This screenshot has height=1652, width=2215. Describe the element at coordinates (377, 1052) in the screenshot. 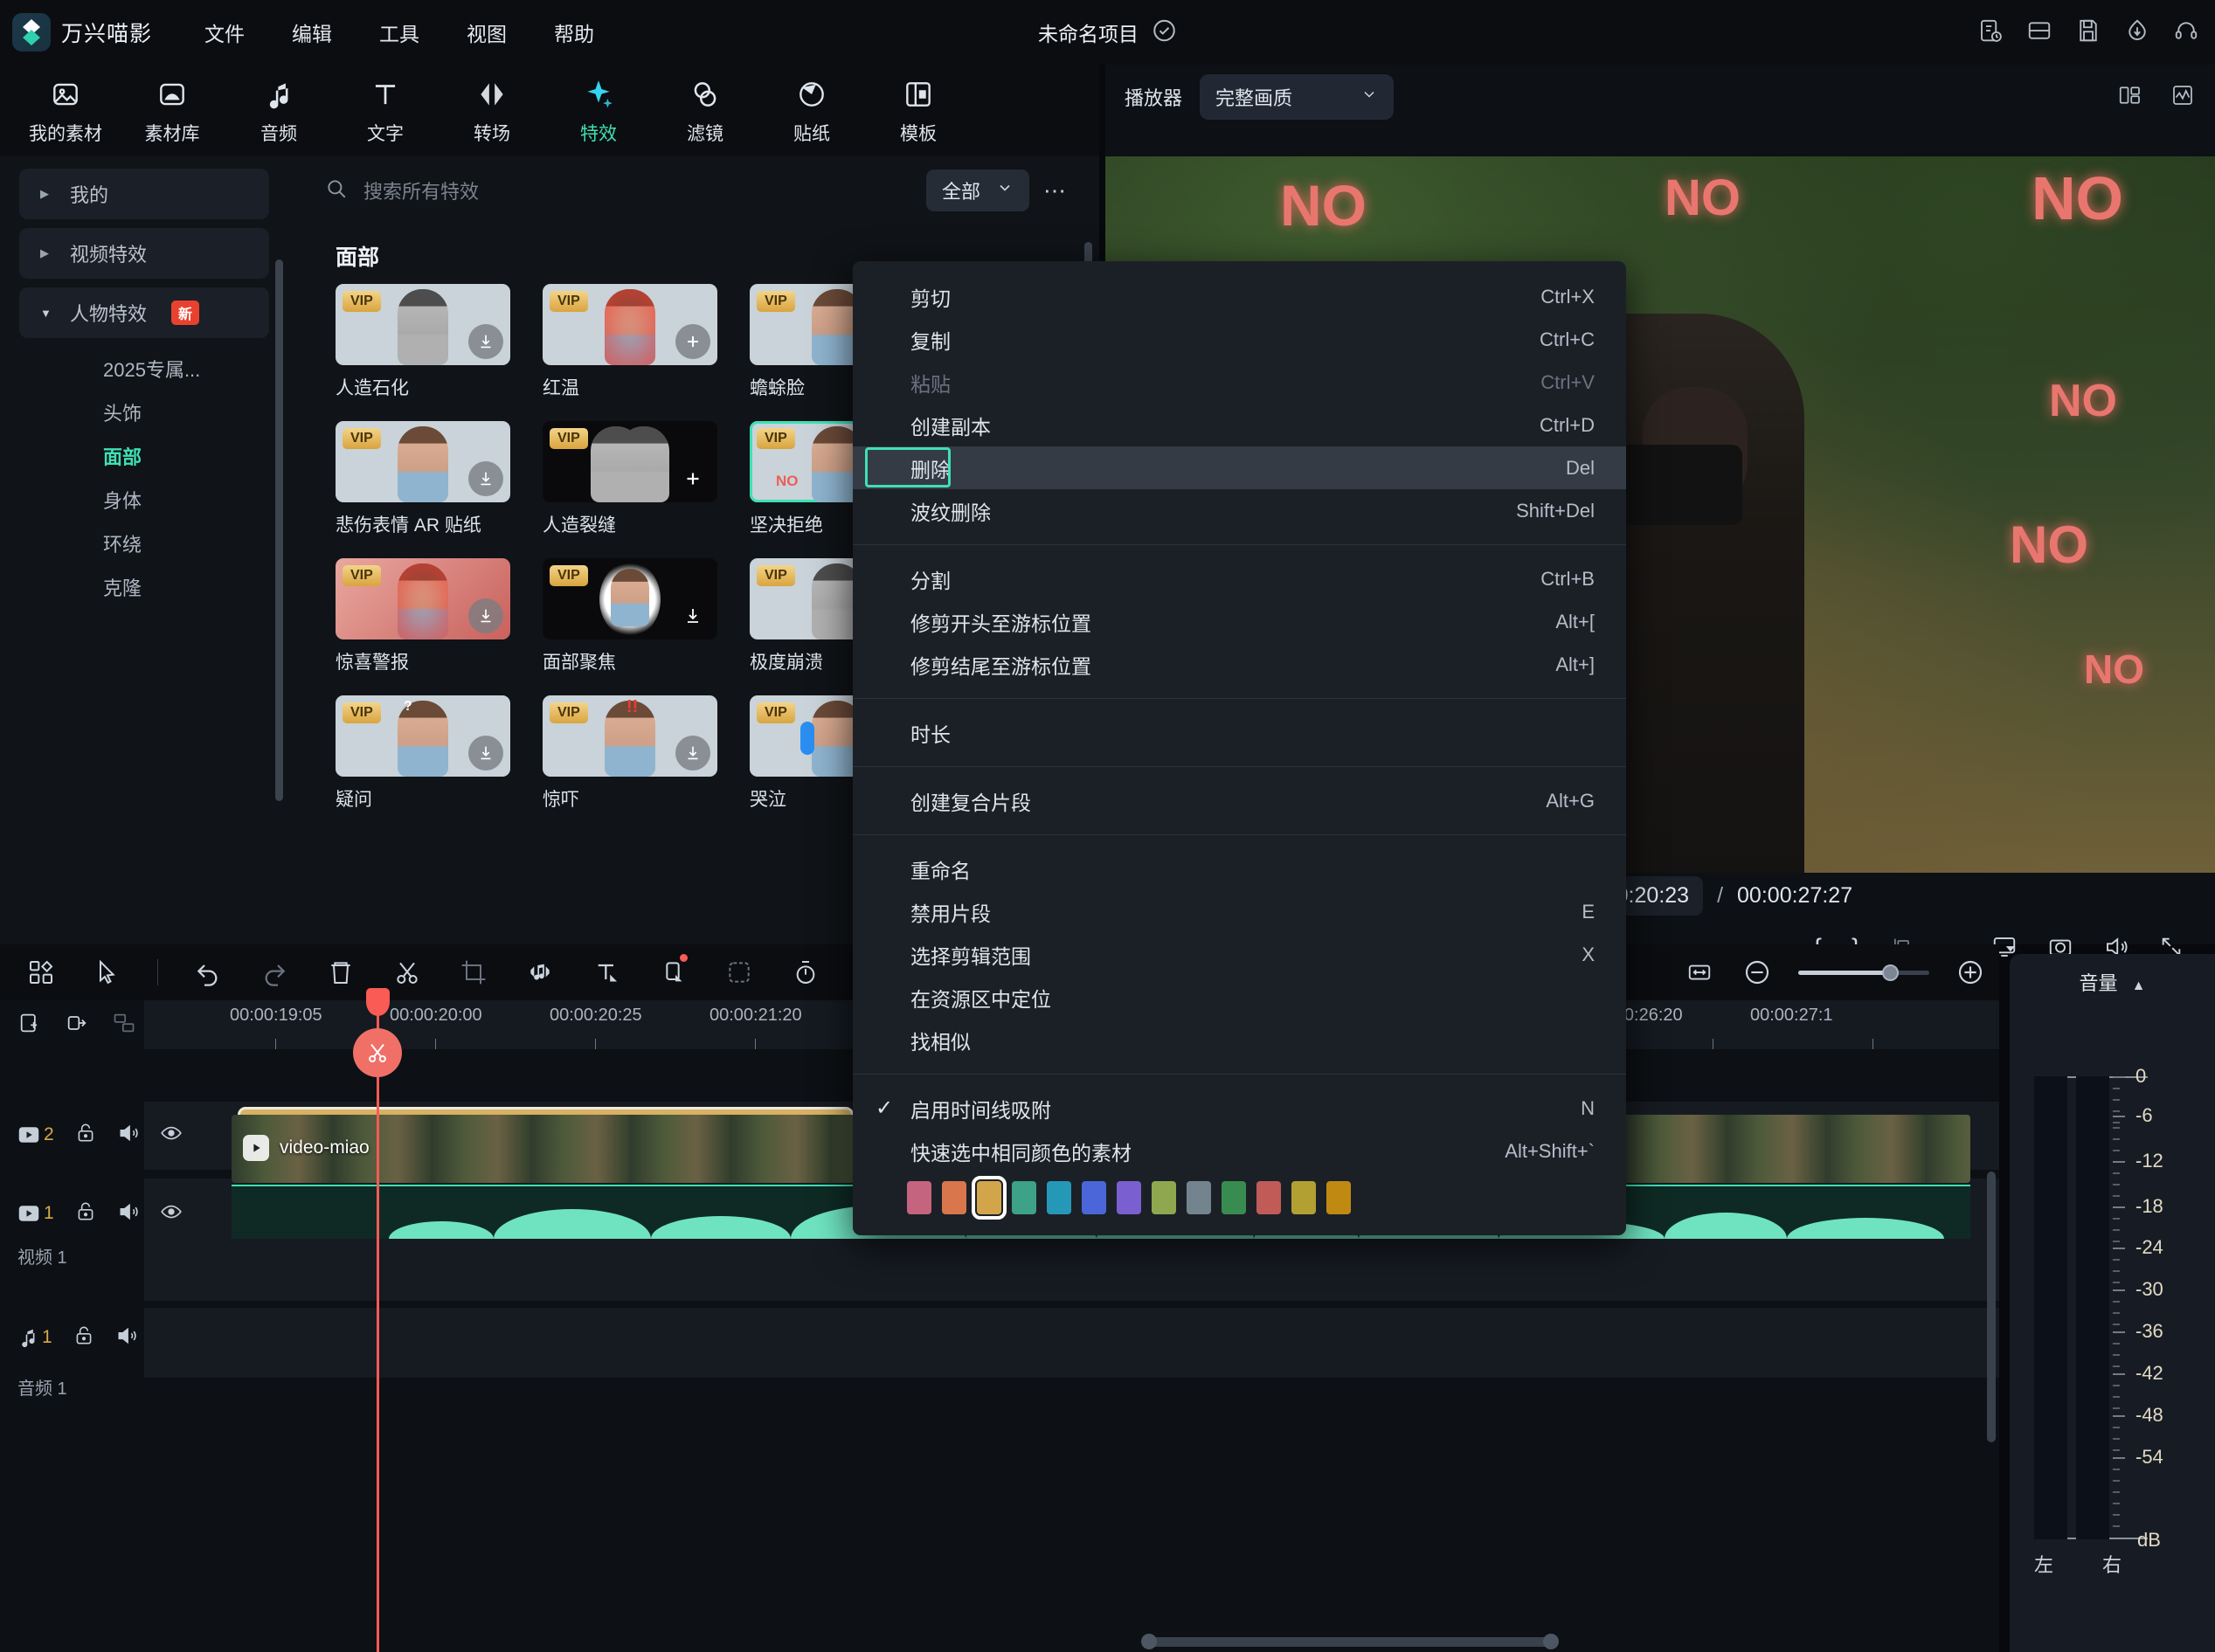

I see `split-at-playhead-button` at that location.